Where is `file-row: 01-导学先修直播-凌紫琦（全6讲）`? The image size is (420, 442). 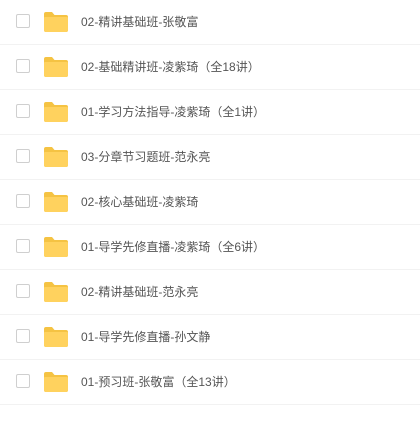 file-row: 01-导学先修直播-凌紫琦（全6讲） is located at coordinates (210, 247).